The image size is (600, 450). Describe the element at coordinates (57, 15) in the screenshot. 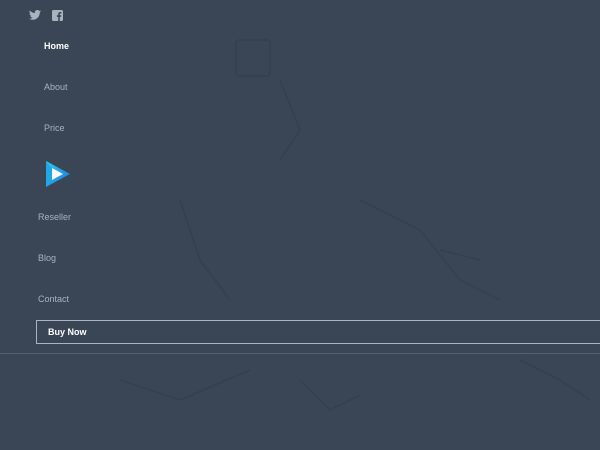

I see `facebook-icon` at that location.